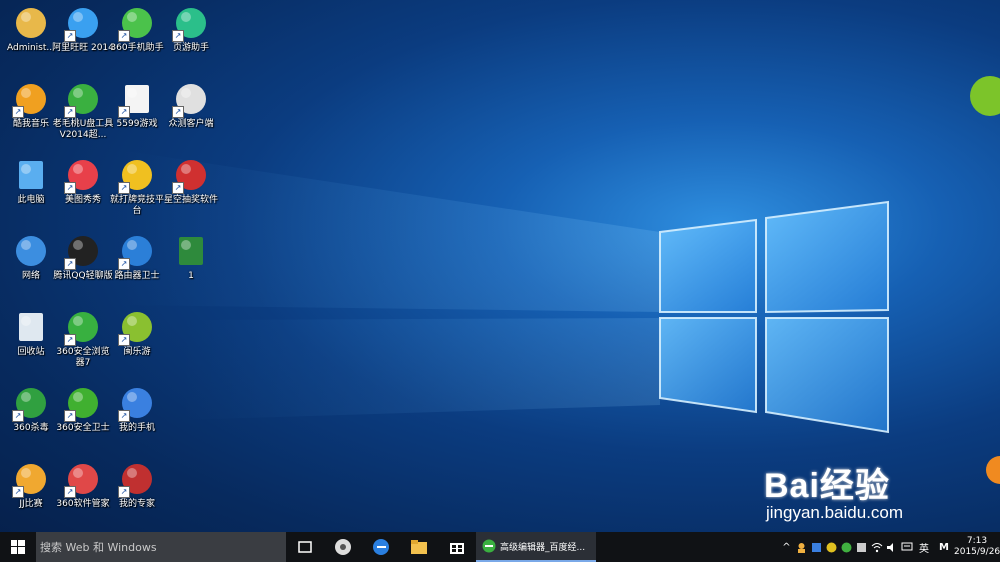  What do you see at coordinates (977, 541) in the screenshot?
I see `clock-time: 7:13` at bounding box center [977, 541].